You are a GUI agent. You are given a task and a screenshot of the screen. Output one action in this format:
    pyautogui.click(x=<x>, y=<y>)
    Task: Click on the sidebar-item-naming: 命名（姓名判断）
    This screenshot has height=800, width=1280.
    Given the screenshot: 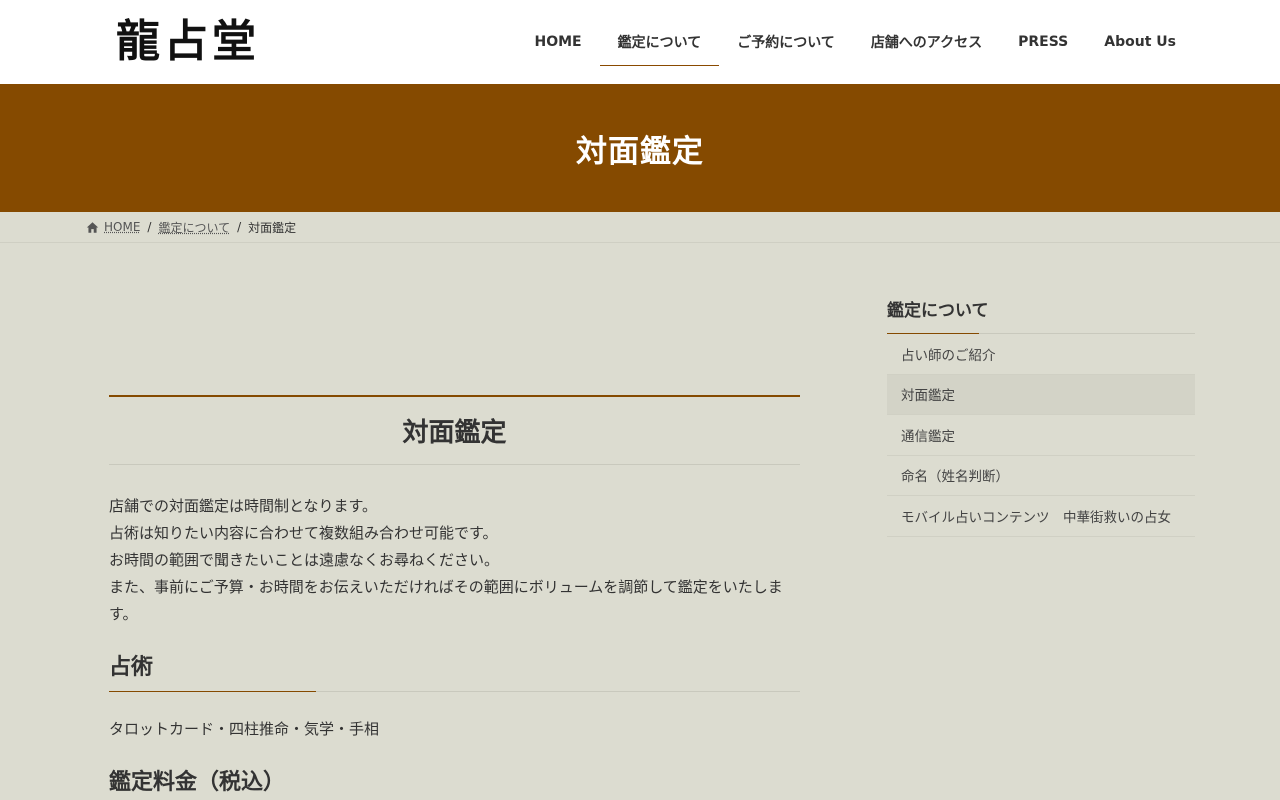 What is the action you would take?
    pyautogui.click(x=1041, y=476)
    